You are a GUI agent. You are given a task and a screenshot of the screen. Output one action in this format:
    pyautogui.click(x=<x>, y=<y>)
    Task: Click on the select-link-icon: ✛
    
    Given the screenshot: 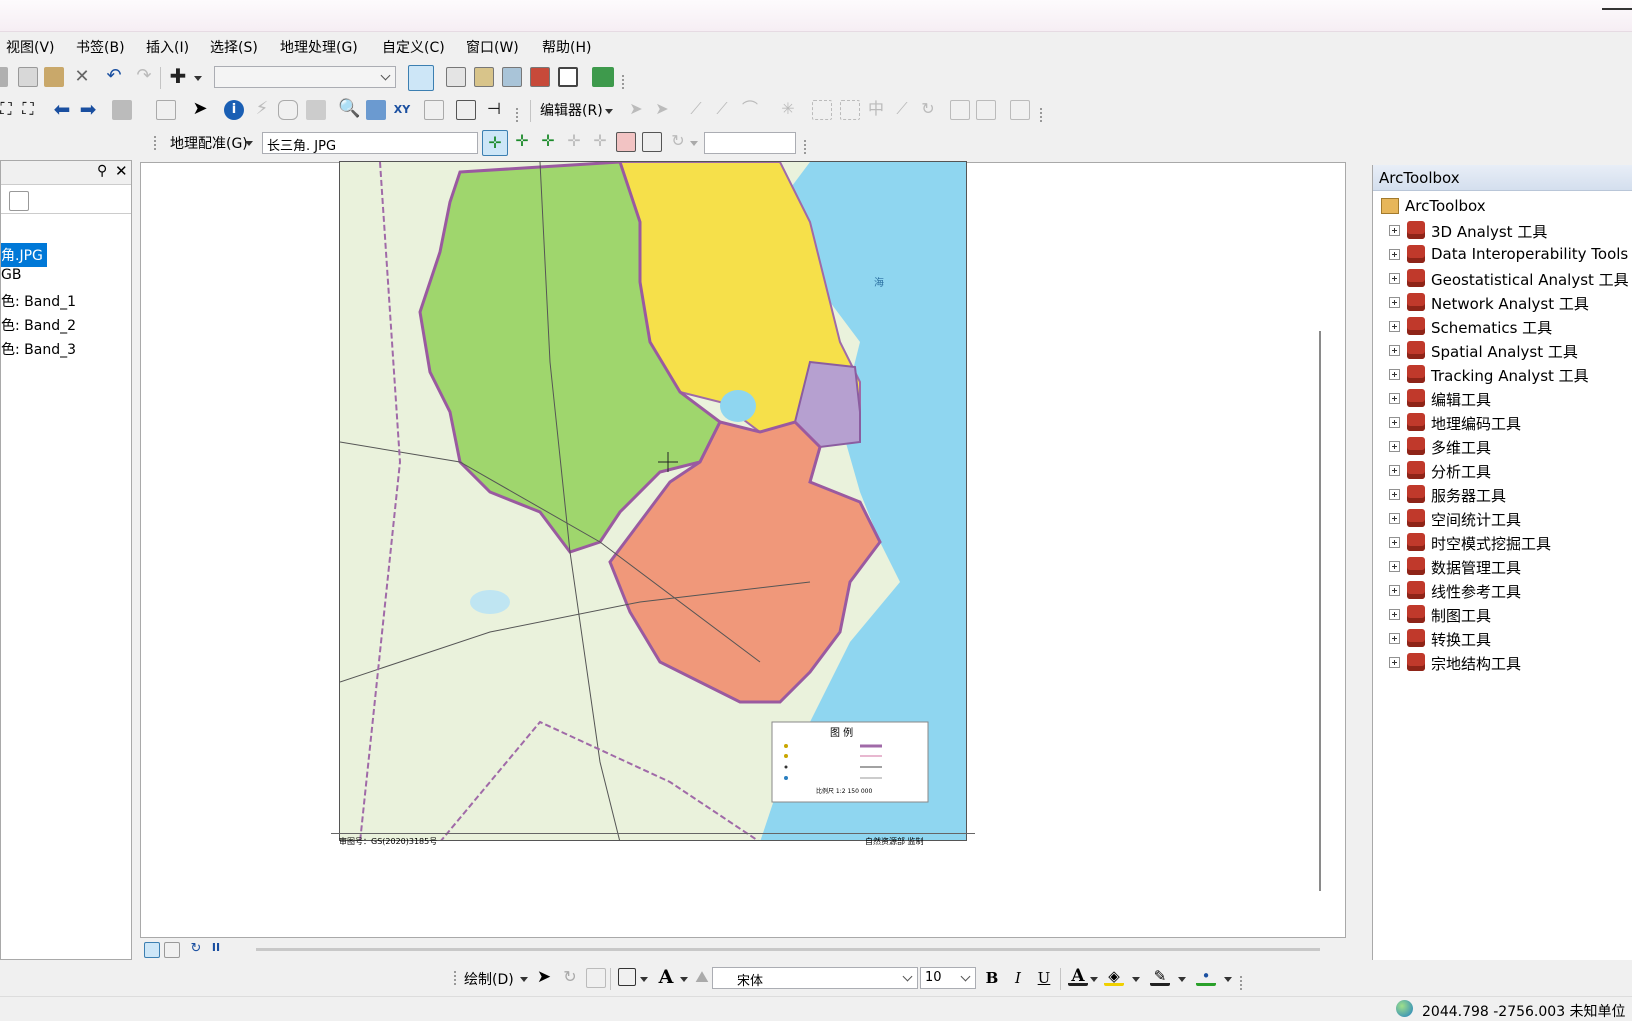 What is the action you would take?
    pyautogui.click(x=522, y=142)
    